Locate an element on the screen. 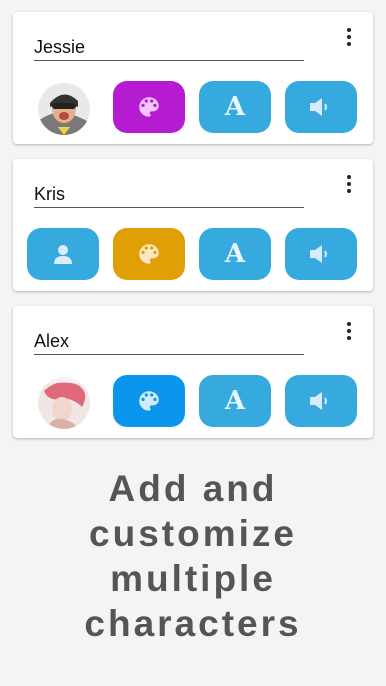  promo-line: Add and is located at coordinates (193, 488).